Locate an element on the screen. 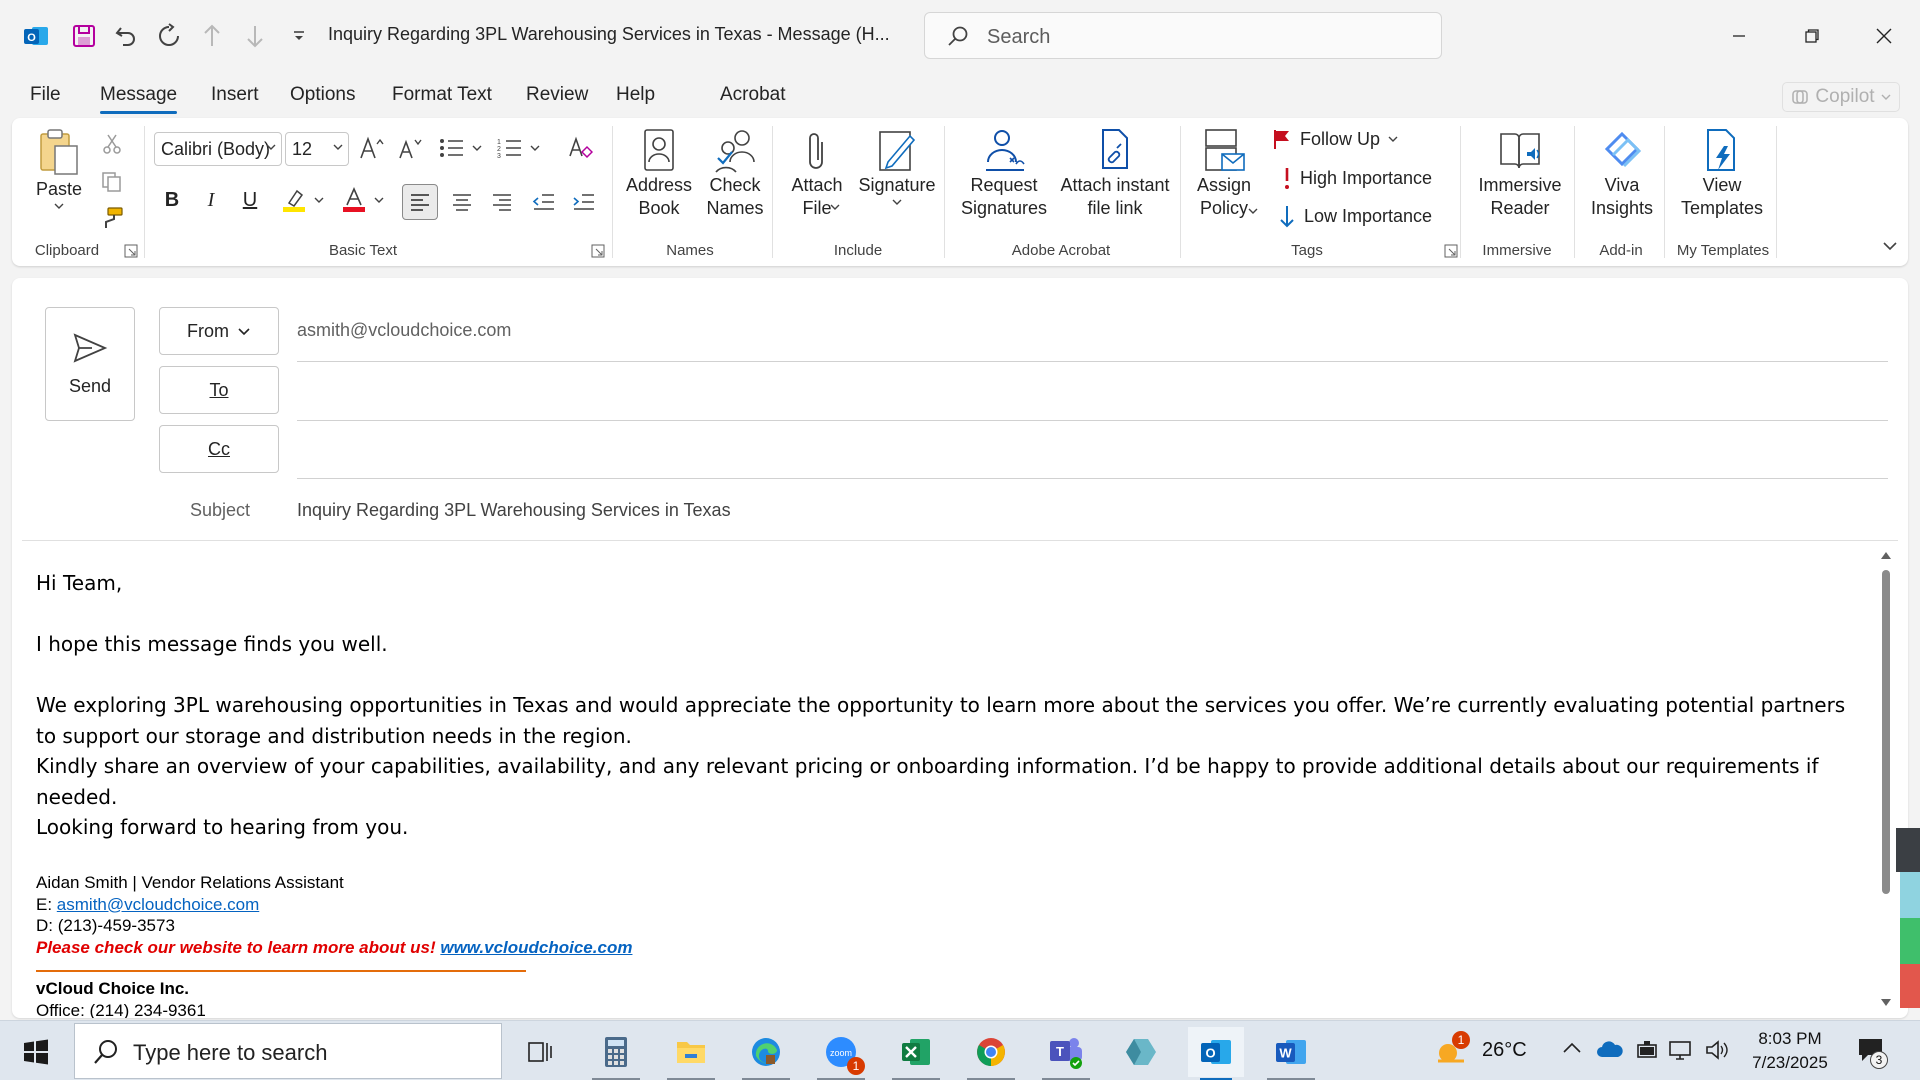 This screenshot has width=1920, height=1080. shrink-font-icon is located at coordinates (410, 148).